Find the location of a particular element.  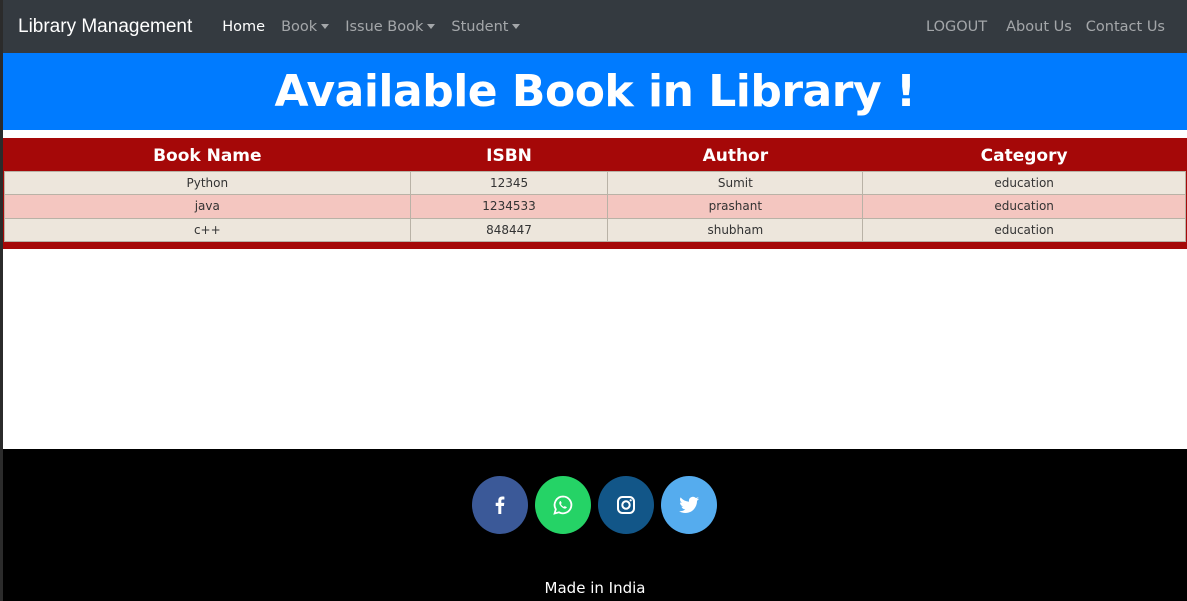

whatsapp-icon is located at coordinates (563, 505).